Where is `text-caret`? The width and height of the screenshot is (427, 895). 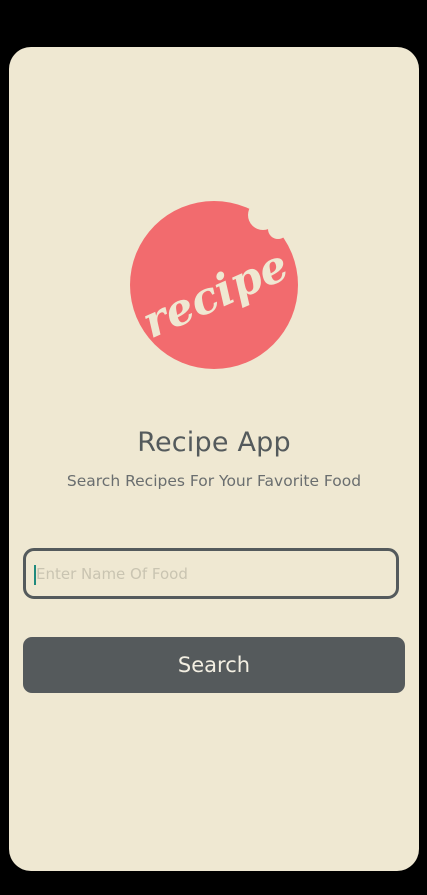 text-caret is located at coordinates (35, 575).